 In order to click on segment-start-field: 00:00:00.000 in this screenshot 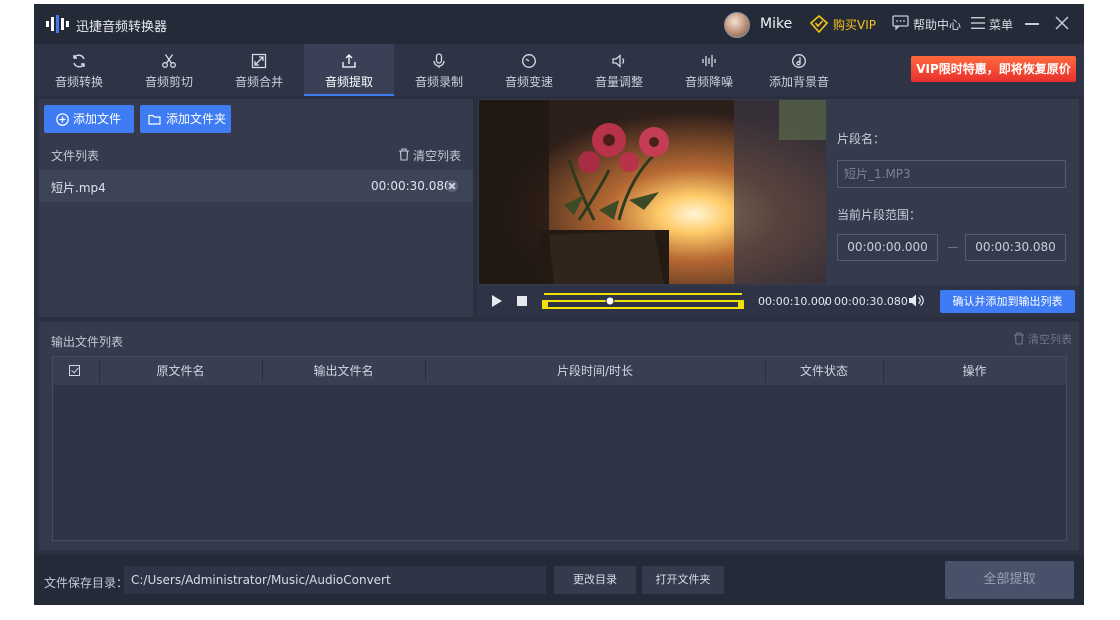, I will do `click(887, 247)`.